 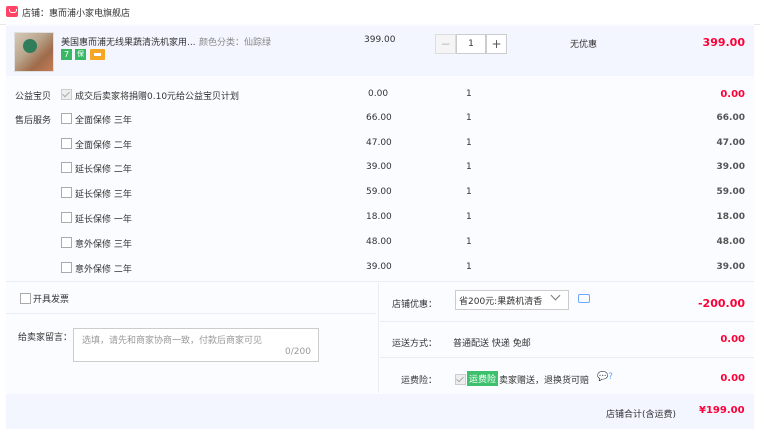 What do you see at coordinates (492, 344) in the screenshot?
I see `shipping-method: 普通配送 快递 免邮` at bounding box center [492, 344].